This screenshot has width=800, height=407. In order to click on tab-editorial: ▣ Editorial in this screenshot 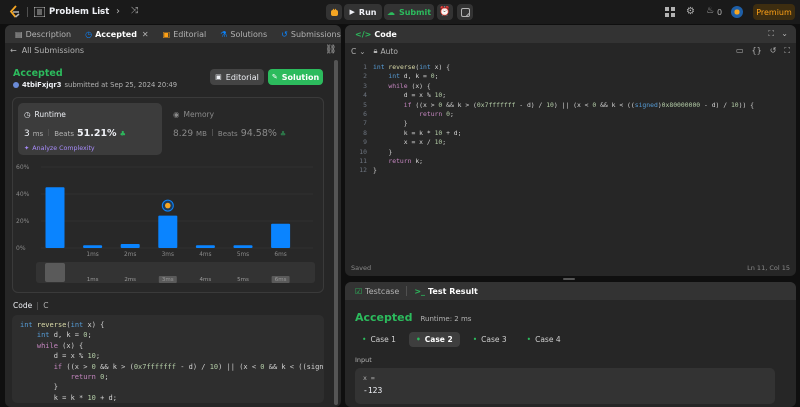, I will do `click(185, 34)`.